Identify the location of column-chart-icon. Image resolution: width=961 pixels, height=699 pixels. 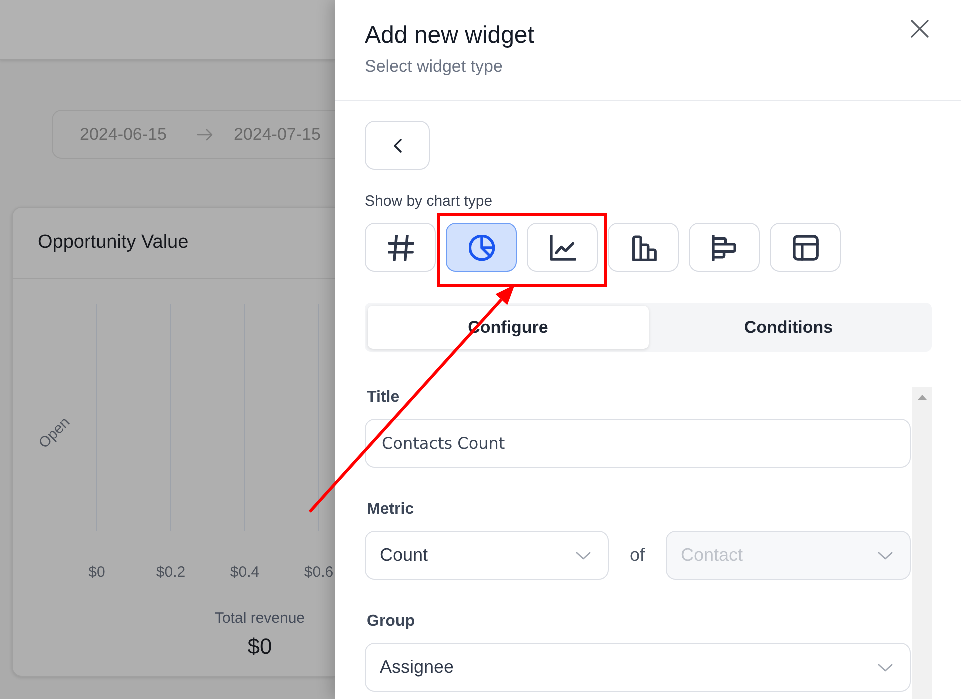
(643, 247).